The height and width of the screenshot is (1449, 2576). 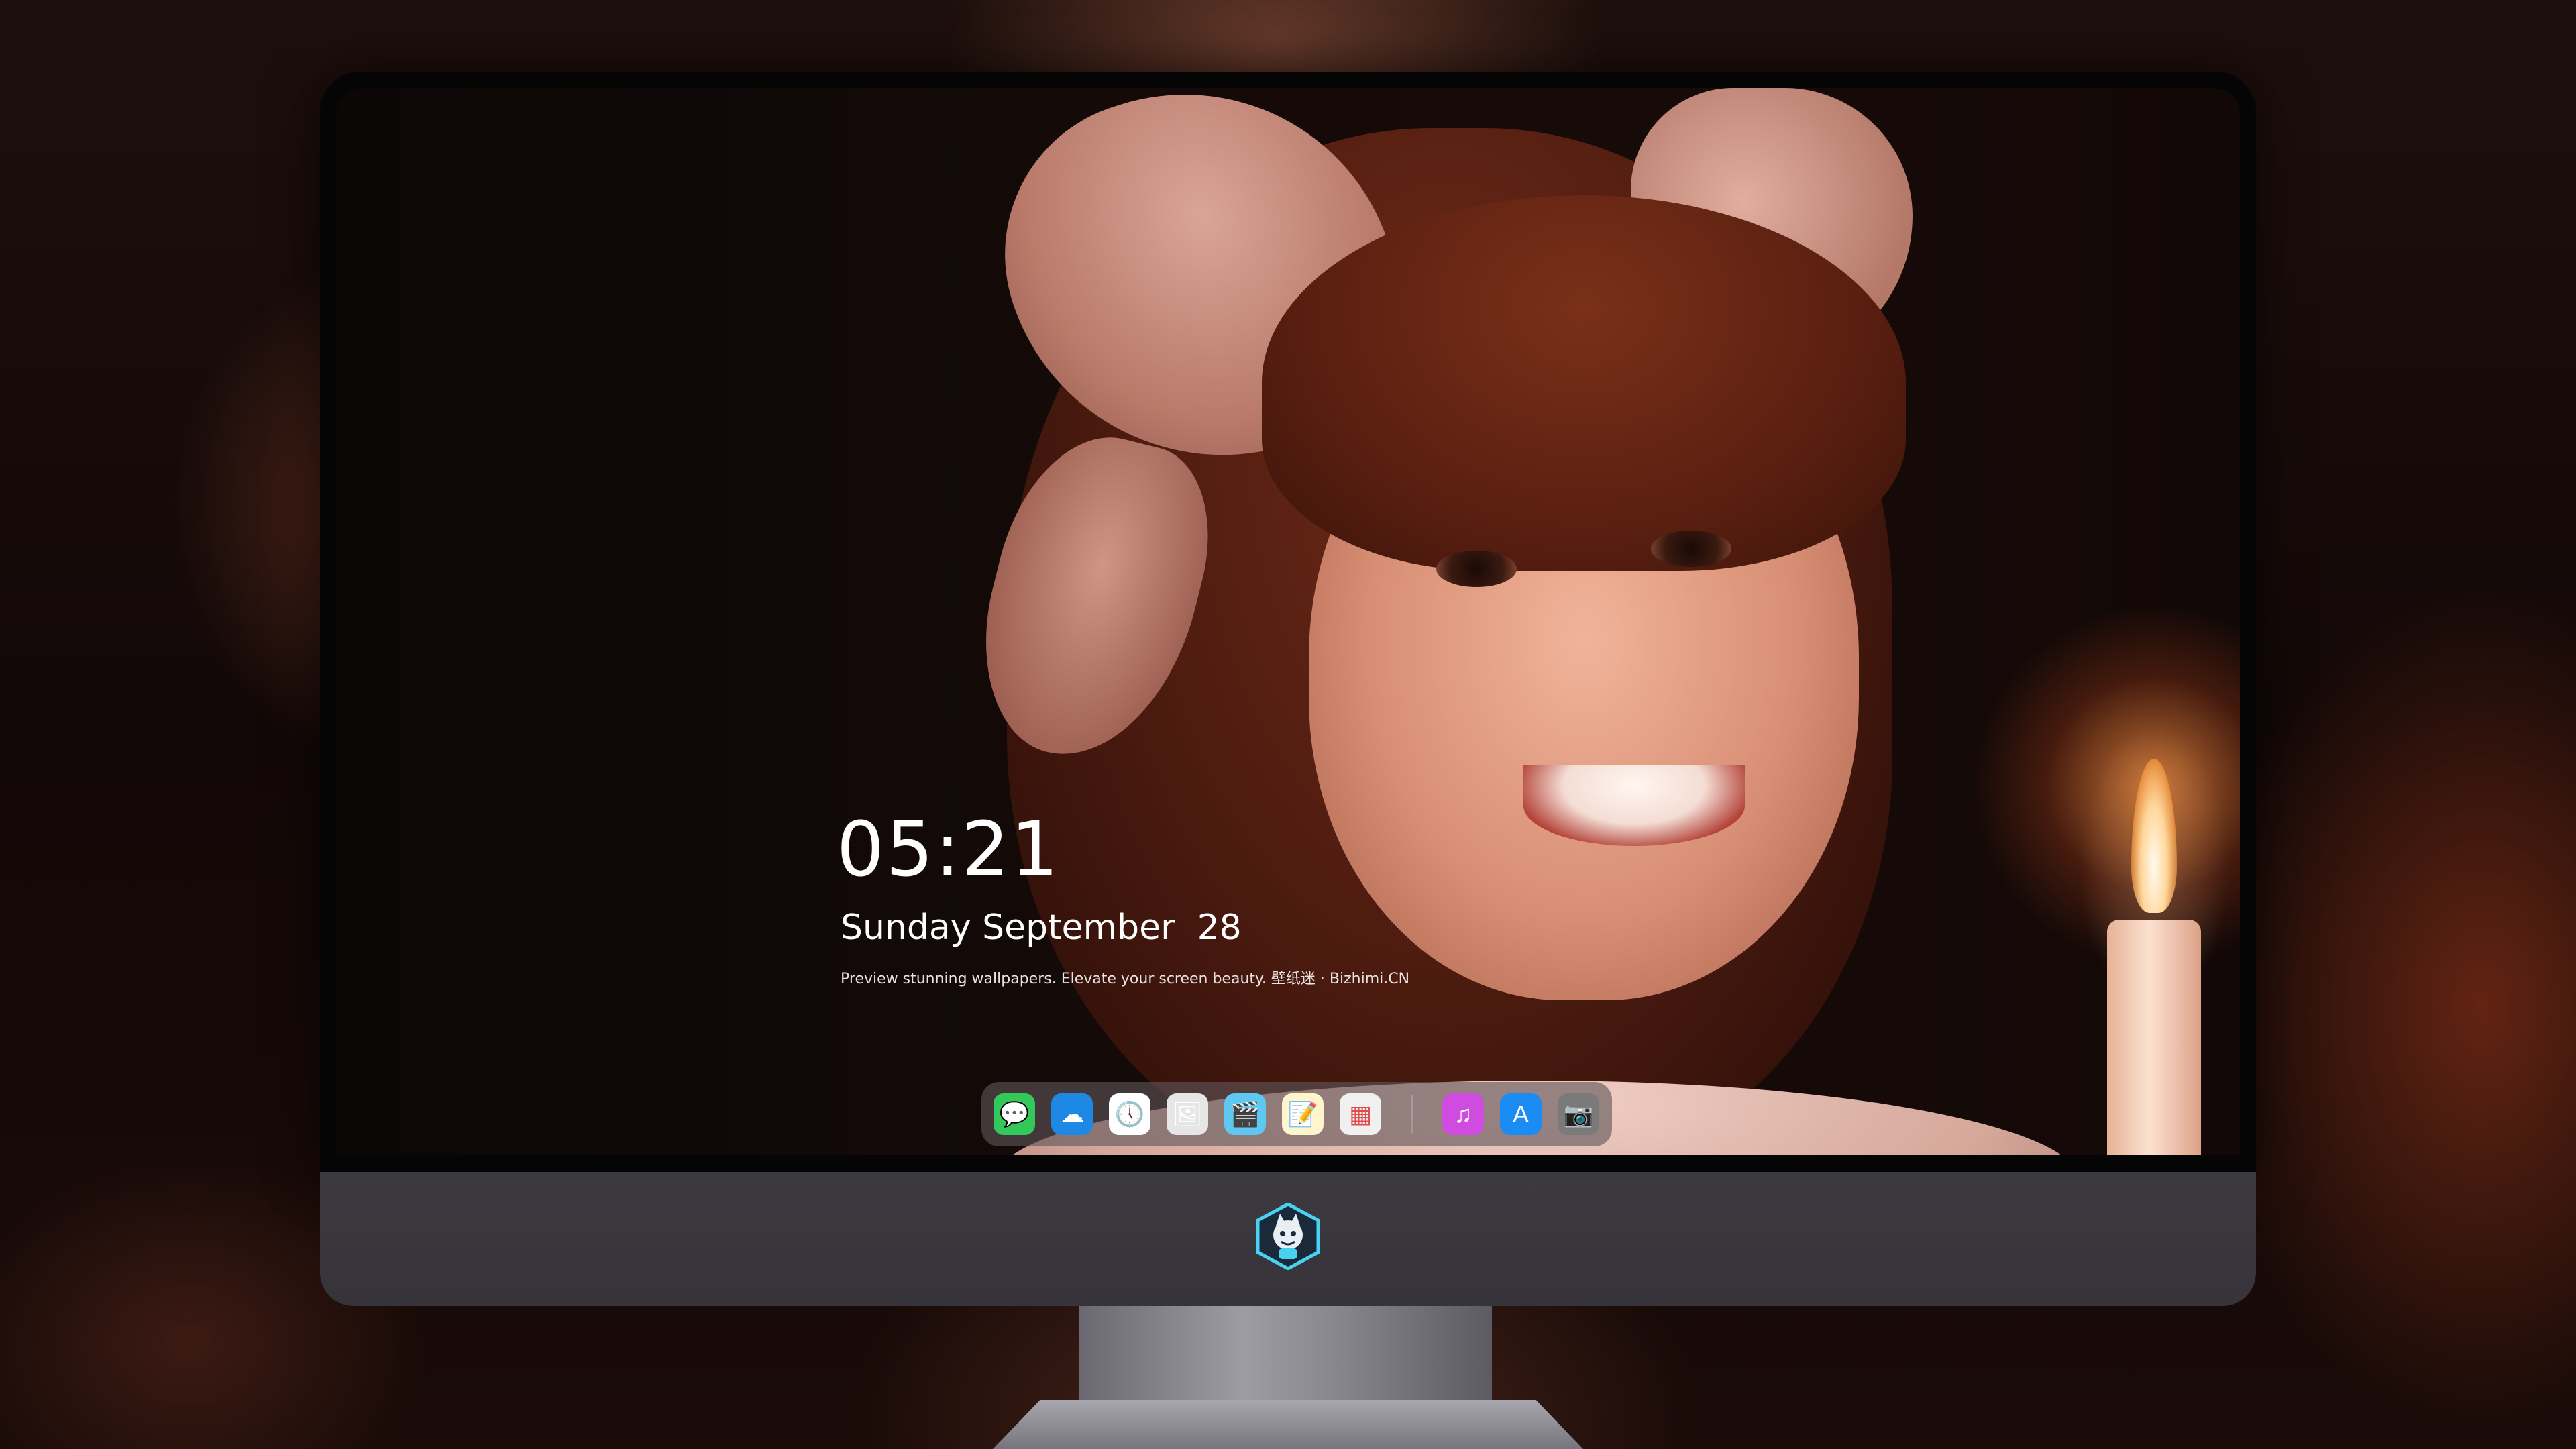 I want to click on dock-item-clips: 🎬, so click(x=1245, y=1114).